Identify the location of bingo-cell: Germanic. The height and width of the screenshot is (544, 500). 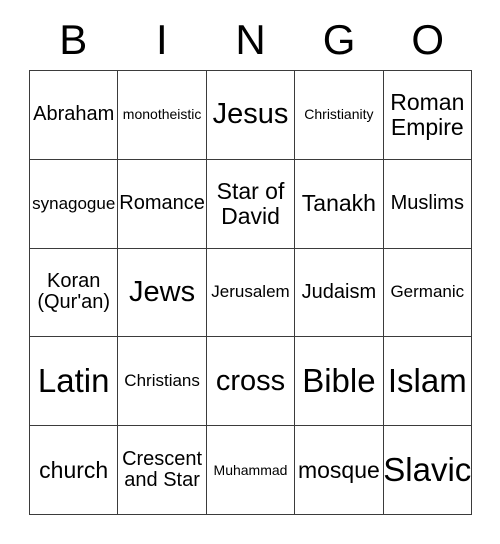
(427, 293).